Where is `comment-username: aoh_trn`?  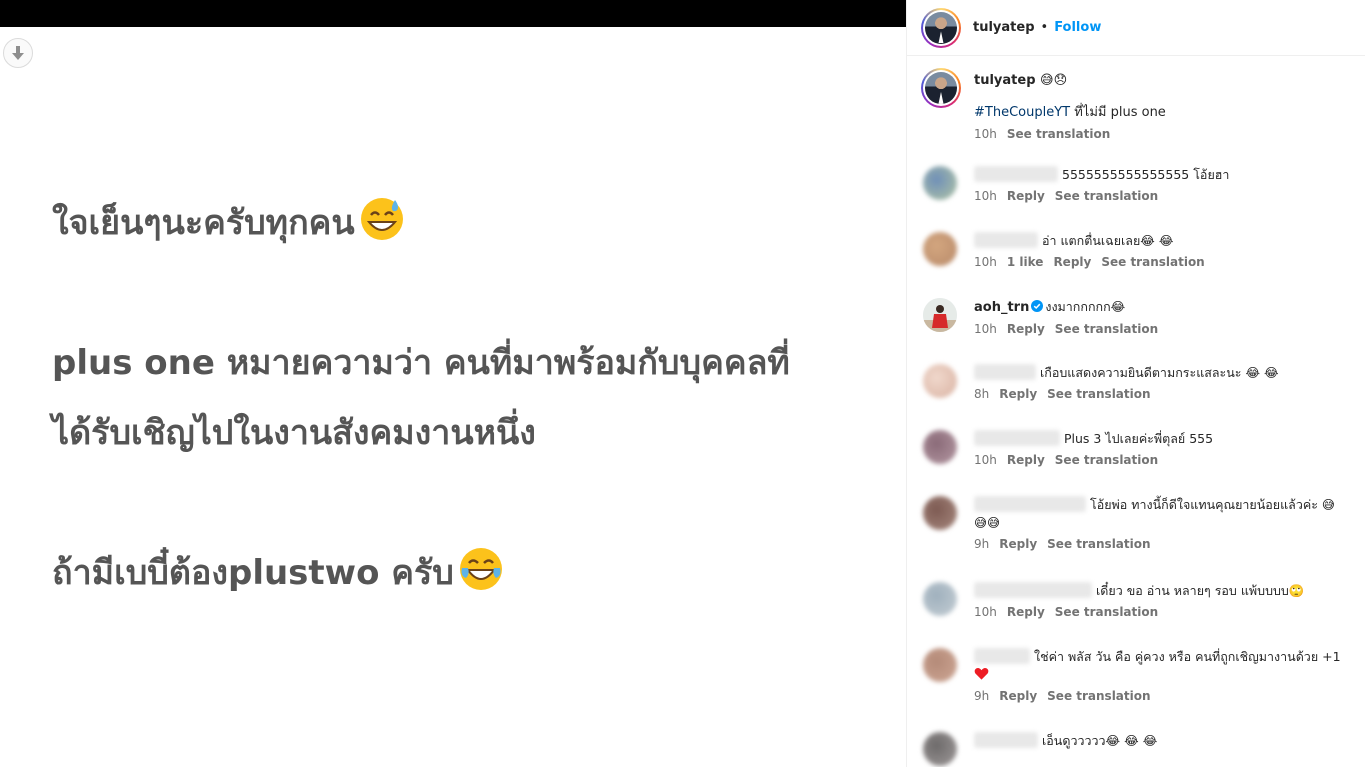 comment-username: aoh_trn is located at coordinates (1001, 307).